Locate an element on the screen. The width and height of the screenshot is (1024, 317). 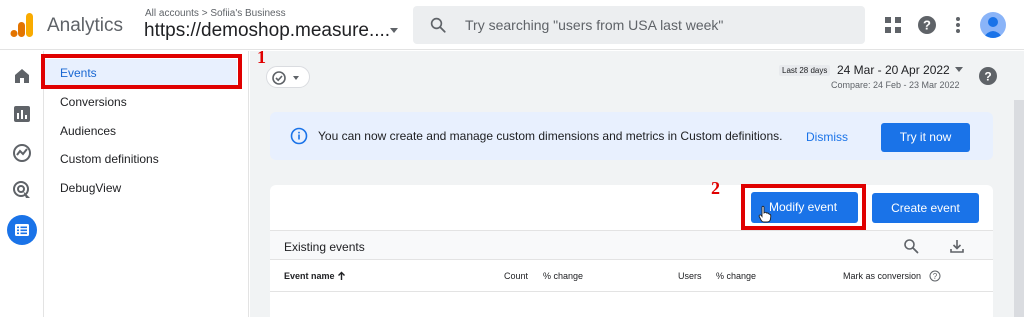
compare-toggle is located at coordinates (288, 77).